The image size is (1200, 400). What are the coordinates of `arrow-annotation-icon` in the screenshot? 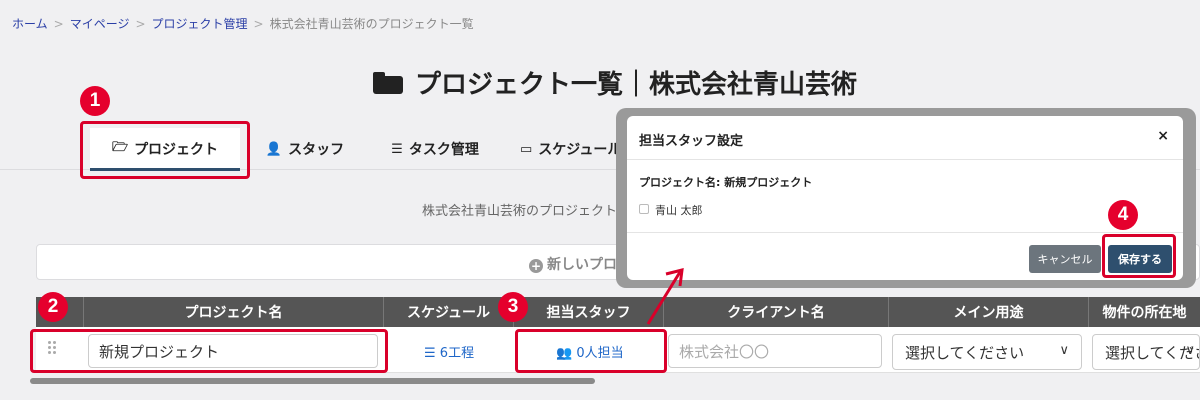 It's located at (665, 296).